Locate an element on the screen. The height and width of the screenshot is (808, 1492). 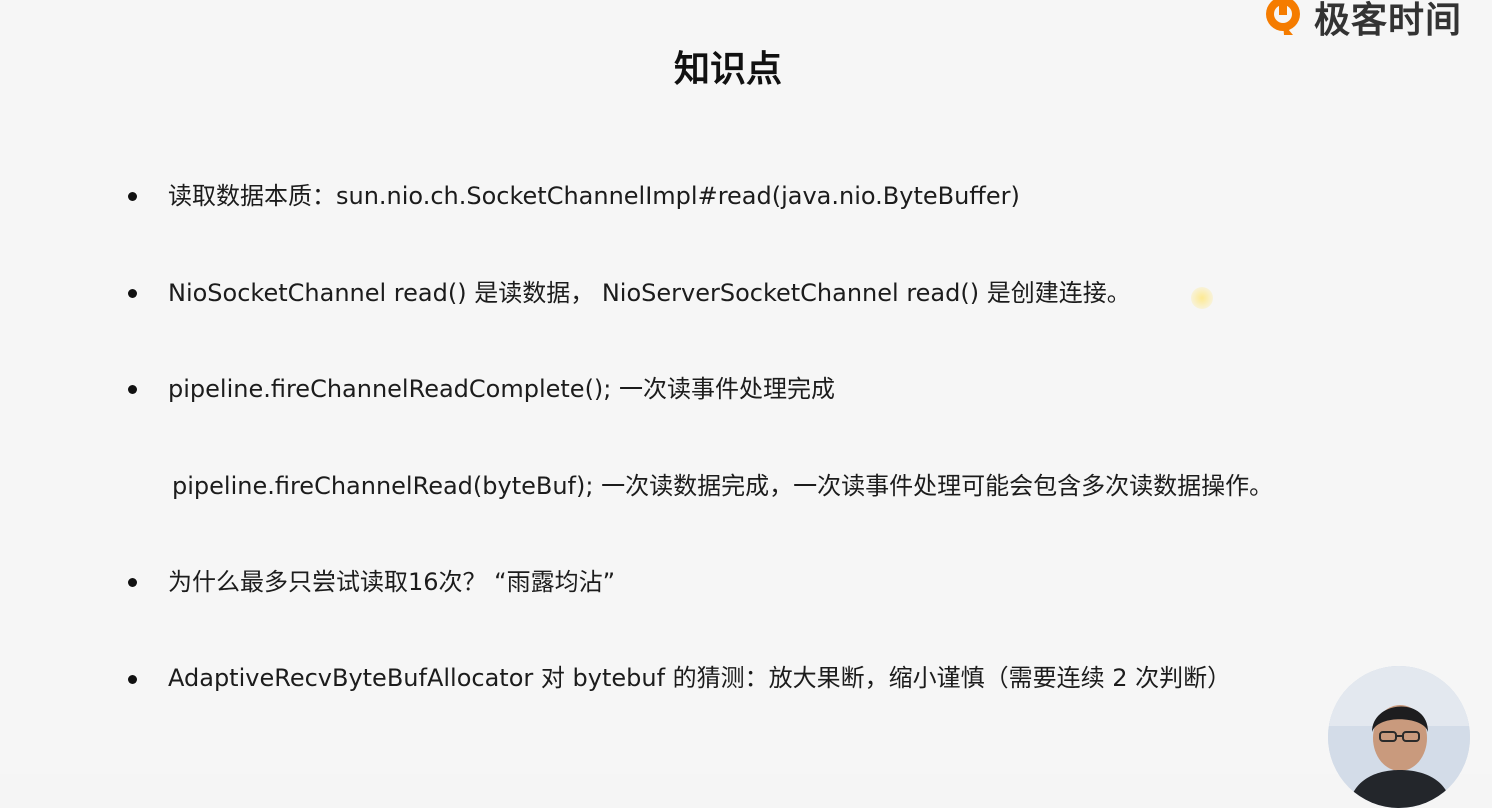
presenter-avatar-icon is located at coordinates (1399, 737).